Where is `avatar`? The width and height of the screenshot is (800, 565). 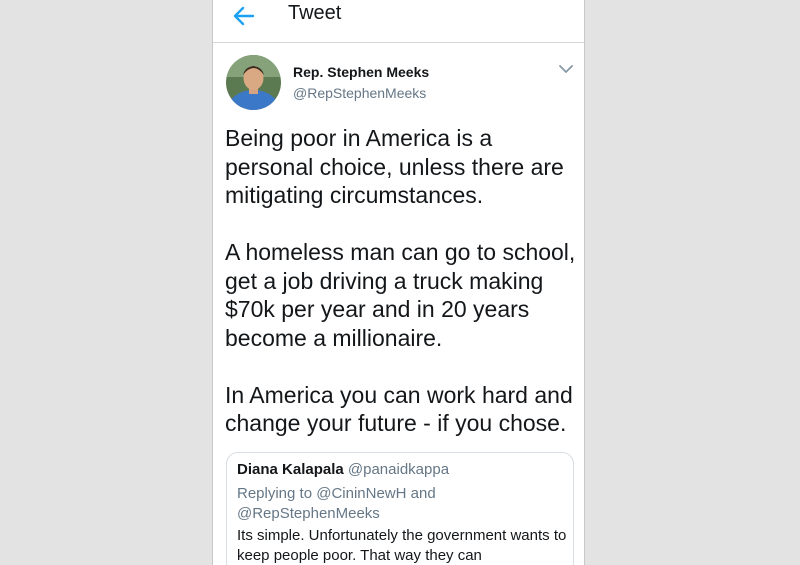 avatar is located at coordinates (253, 82).